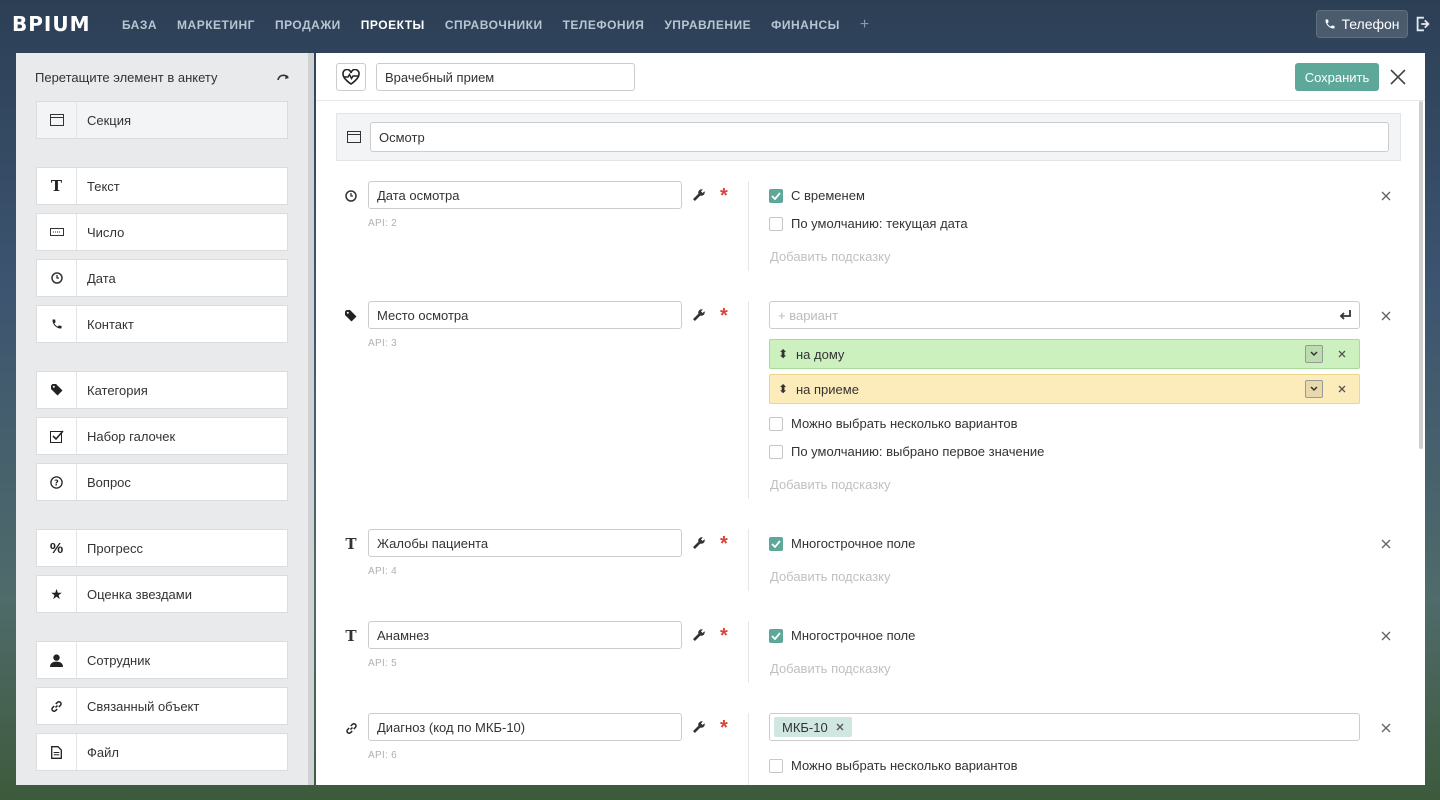 The width and height of the screenshot is (1440, 800). Describe the element at coordinates (904, 423) in the screenshot. I see `option-label: Можно выбрать несколько вариантов` at that location.